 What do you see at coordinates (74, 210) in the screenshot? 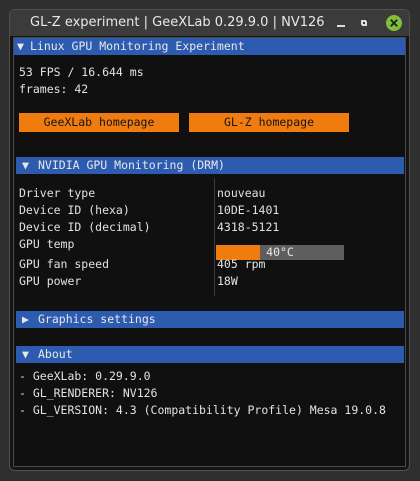
I see `device-id-hexa-label: Device ID (hexa)` at bounding box center [74, 210].